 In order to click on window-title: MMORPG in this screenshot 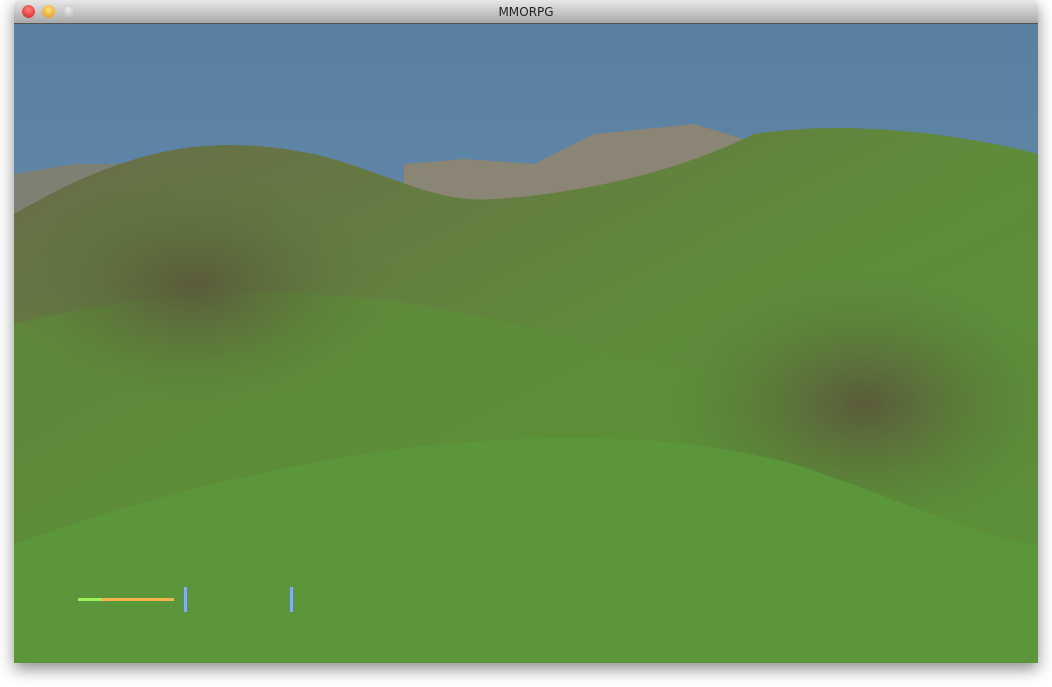, I will do `click(526, 11)`.